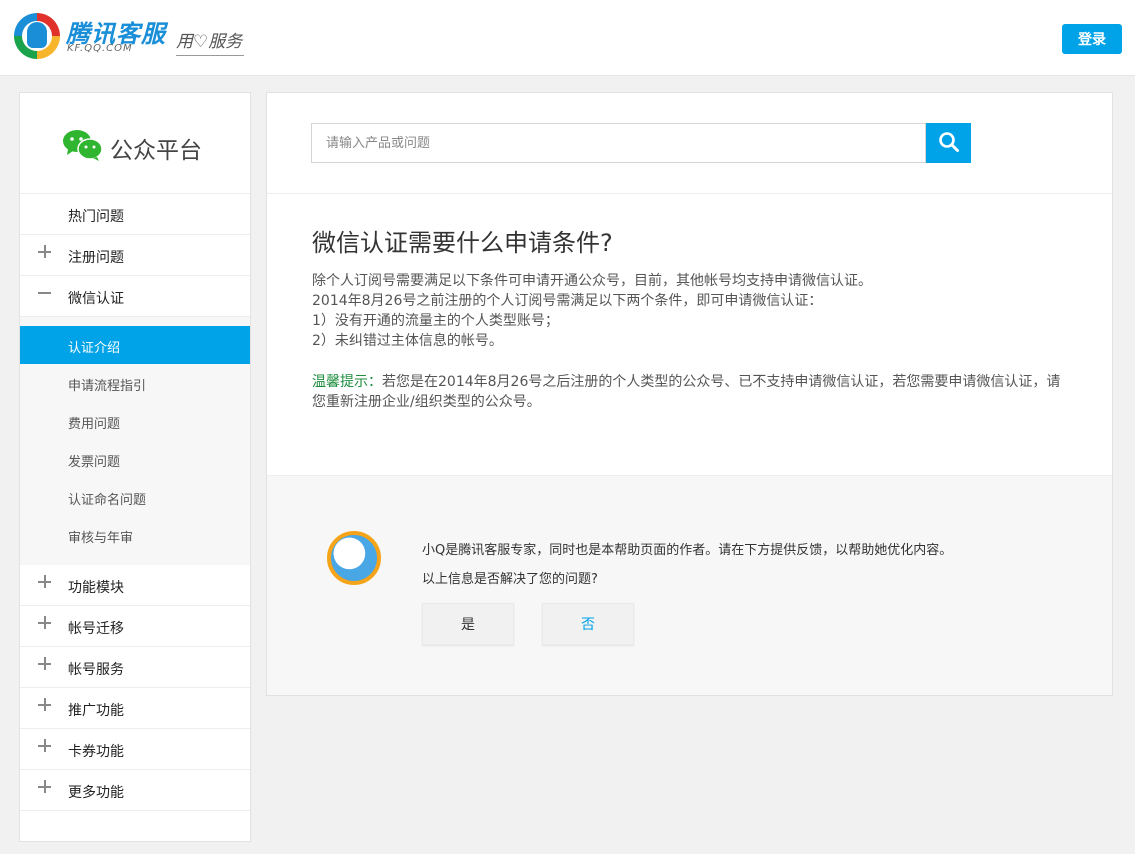 The image size is (1135, 854). What do you see at coordinates (135, 214) in the screenshot?
I see `nav-item-hot: 热门问题` at bounding box center [135, 214].